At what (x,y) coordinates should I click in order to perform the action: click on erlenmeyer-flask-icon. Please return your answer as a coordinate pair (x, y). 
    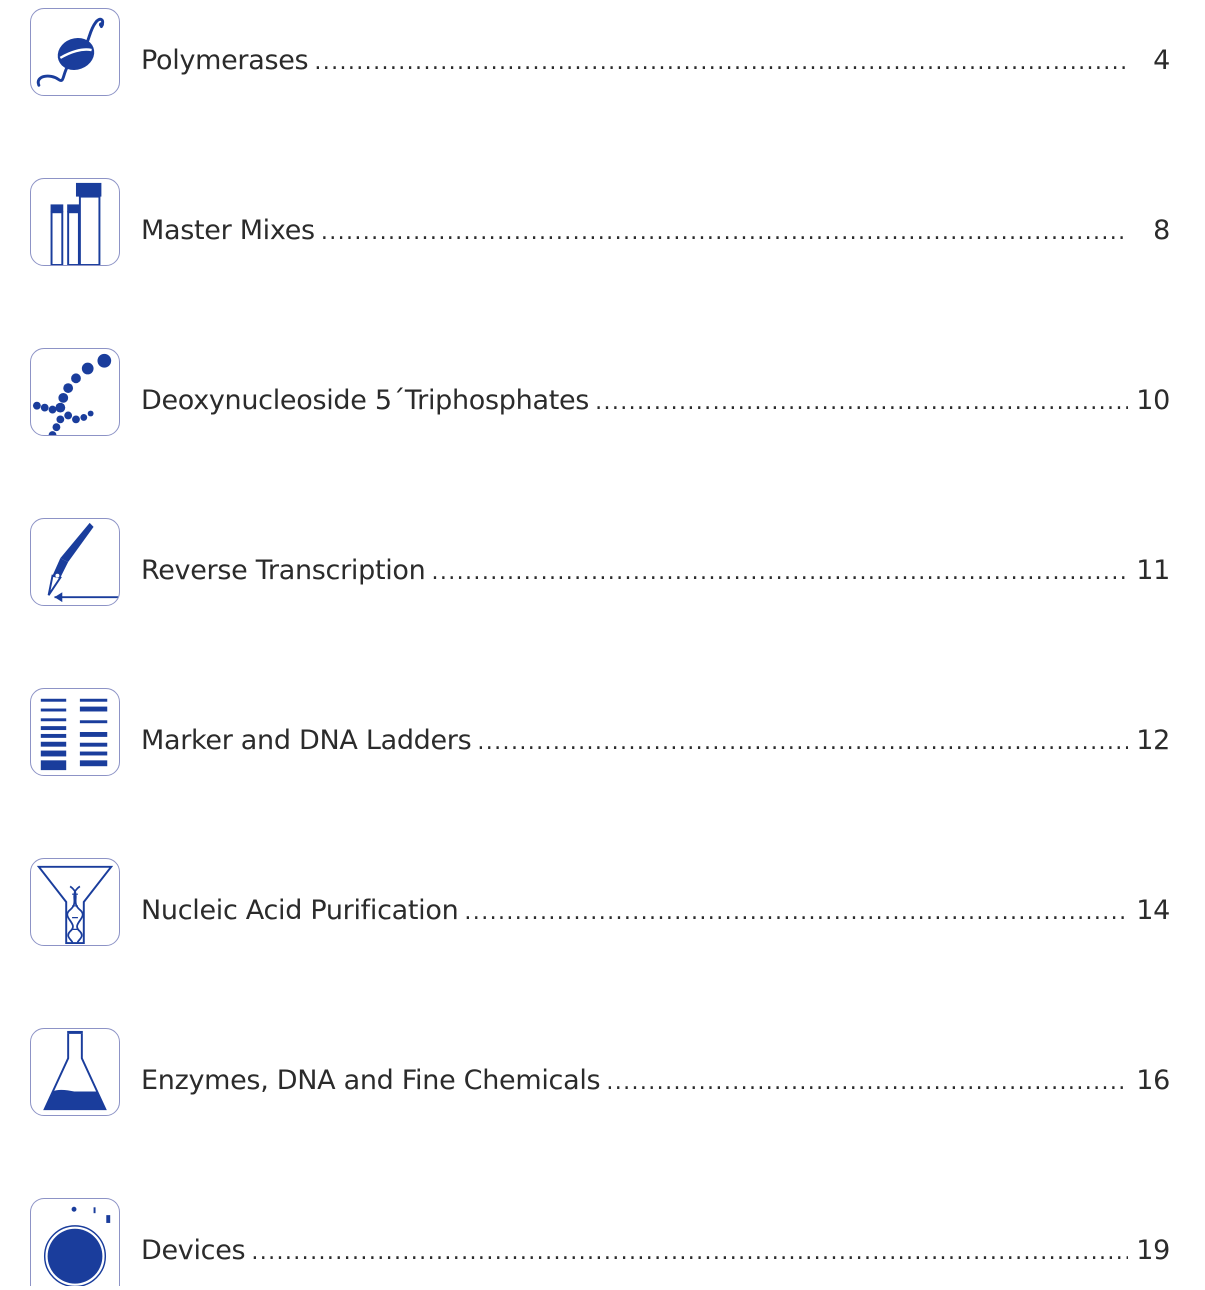
    Looking at the image, I should click on (75, 1072).